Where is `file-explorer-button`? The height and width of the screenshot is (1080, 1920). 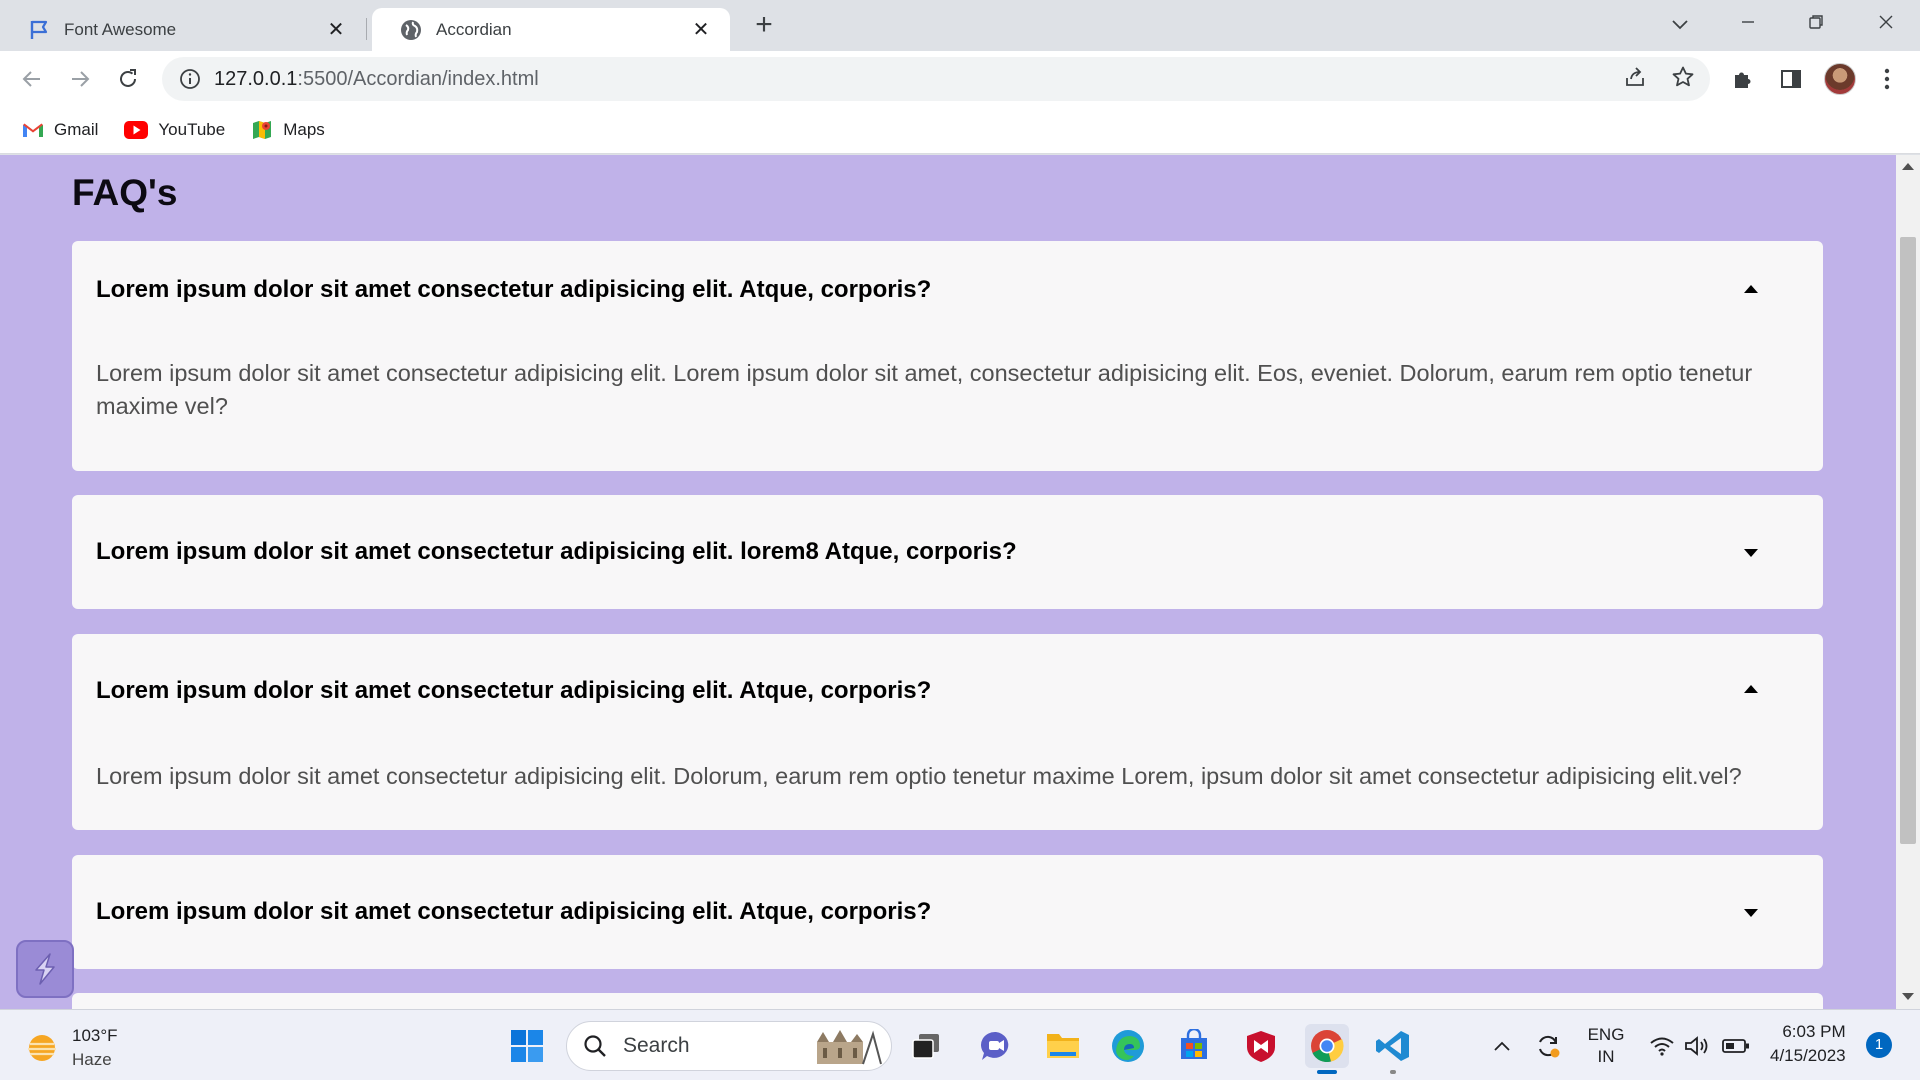 file-explorer-button is located at coordinates (1063, 1046).